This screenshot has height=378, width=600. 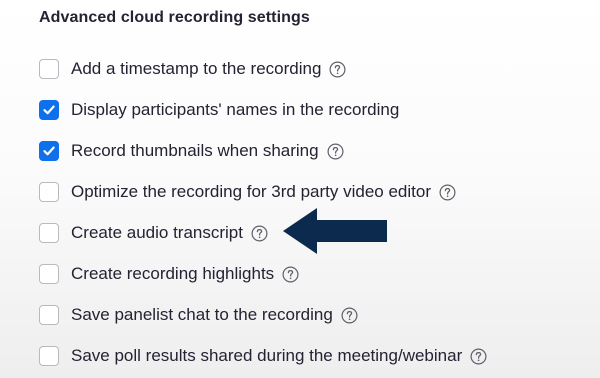 What do you see at coordinates (196, 68) in the screenshot?
I see `option-label: Add a timestamp to the recording` at bounding box center [196, 68].